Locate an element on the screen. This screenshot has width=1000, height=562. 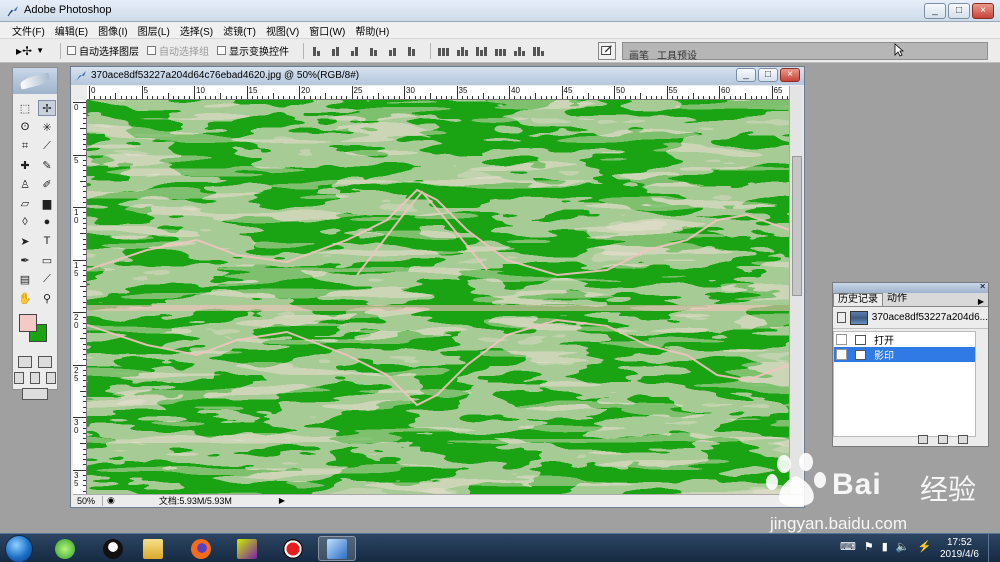
marquee-tool-icon: ⬚ is located at coordinates (25, 108).